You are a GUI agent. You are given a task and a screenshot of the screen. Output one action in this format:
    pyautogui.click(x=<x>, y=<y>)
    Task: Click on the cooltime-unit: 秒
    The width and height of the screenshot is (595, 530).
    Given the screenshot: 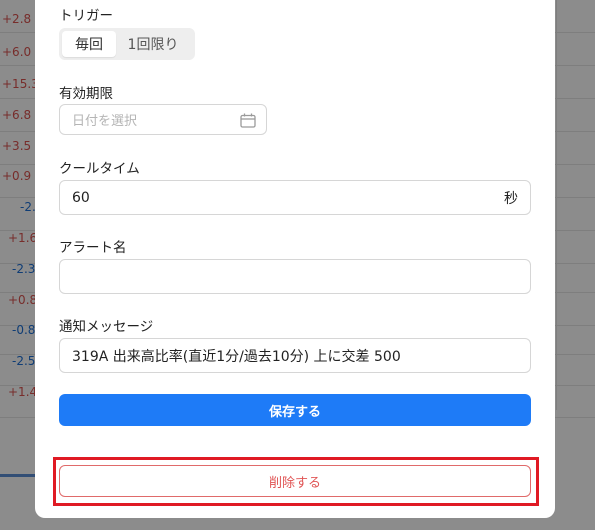 What is the action you would take?
    pyautogui.click(x=511, y=198)
    